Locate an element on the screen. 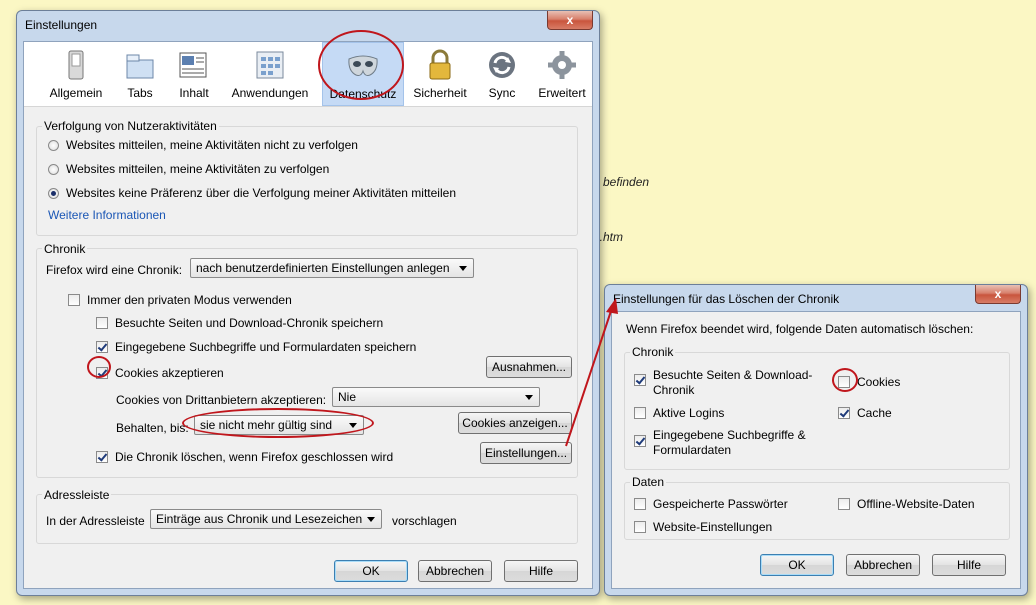 This screenshot has height=605, width=1036. tab-content: Inhalt is located at coordinates (194, 74).